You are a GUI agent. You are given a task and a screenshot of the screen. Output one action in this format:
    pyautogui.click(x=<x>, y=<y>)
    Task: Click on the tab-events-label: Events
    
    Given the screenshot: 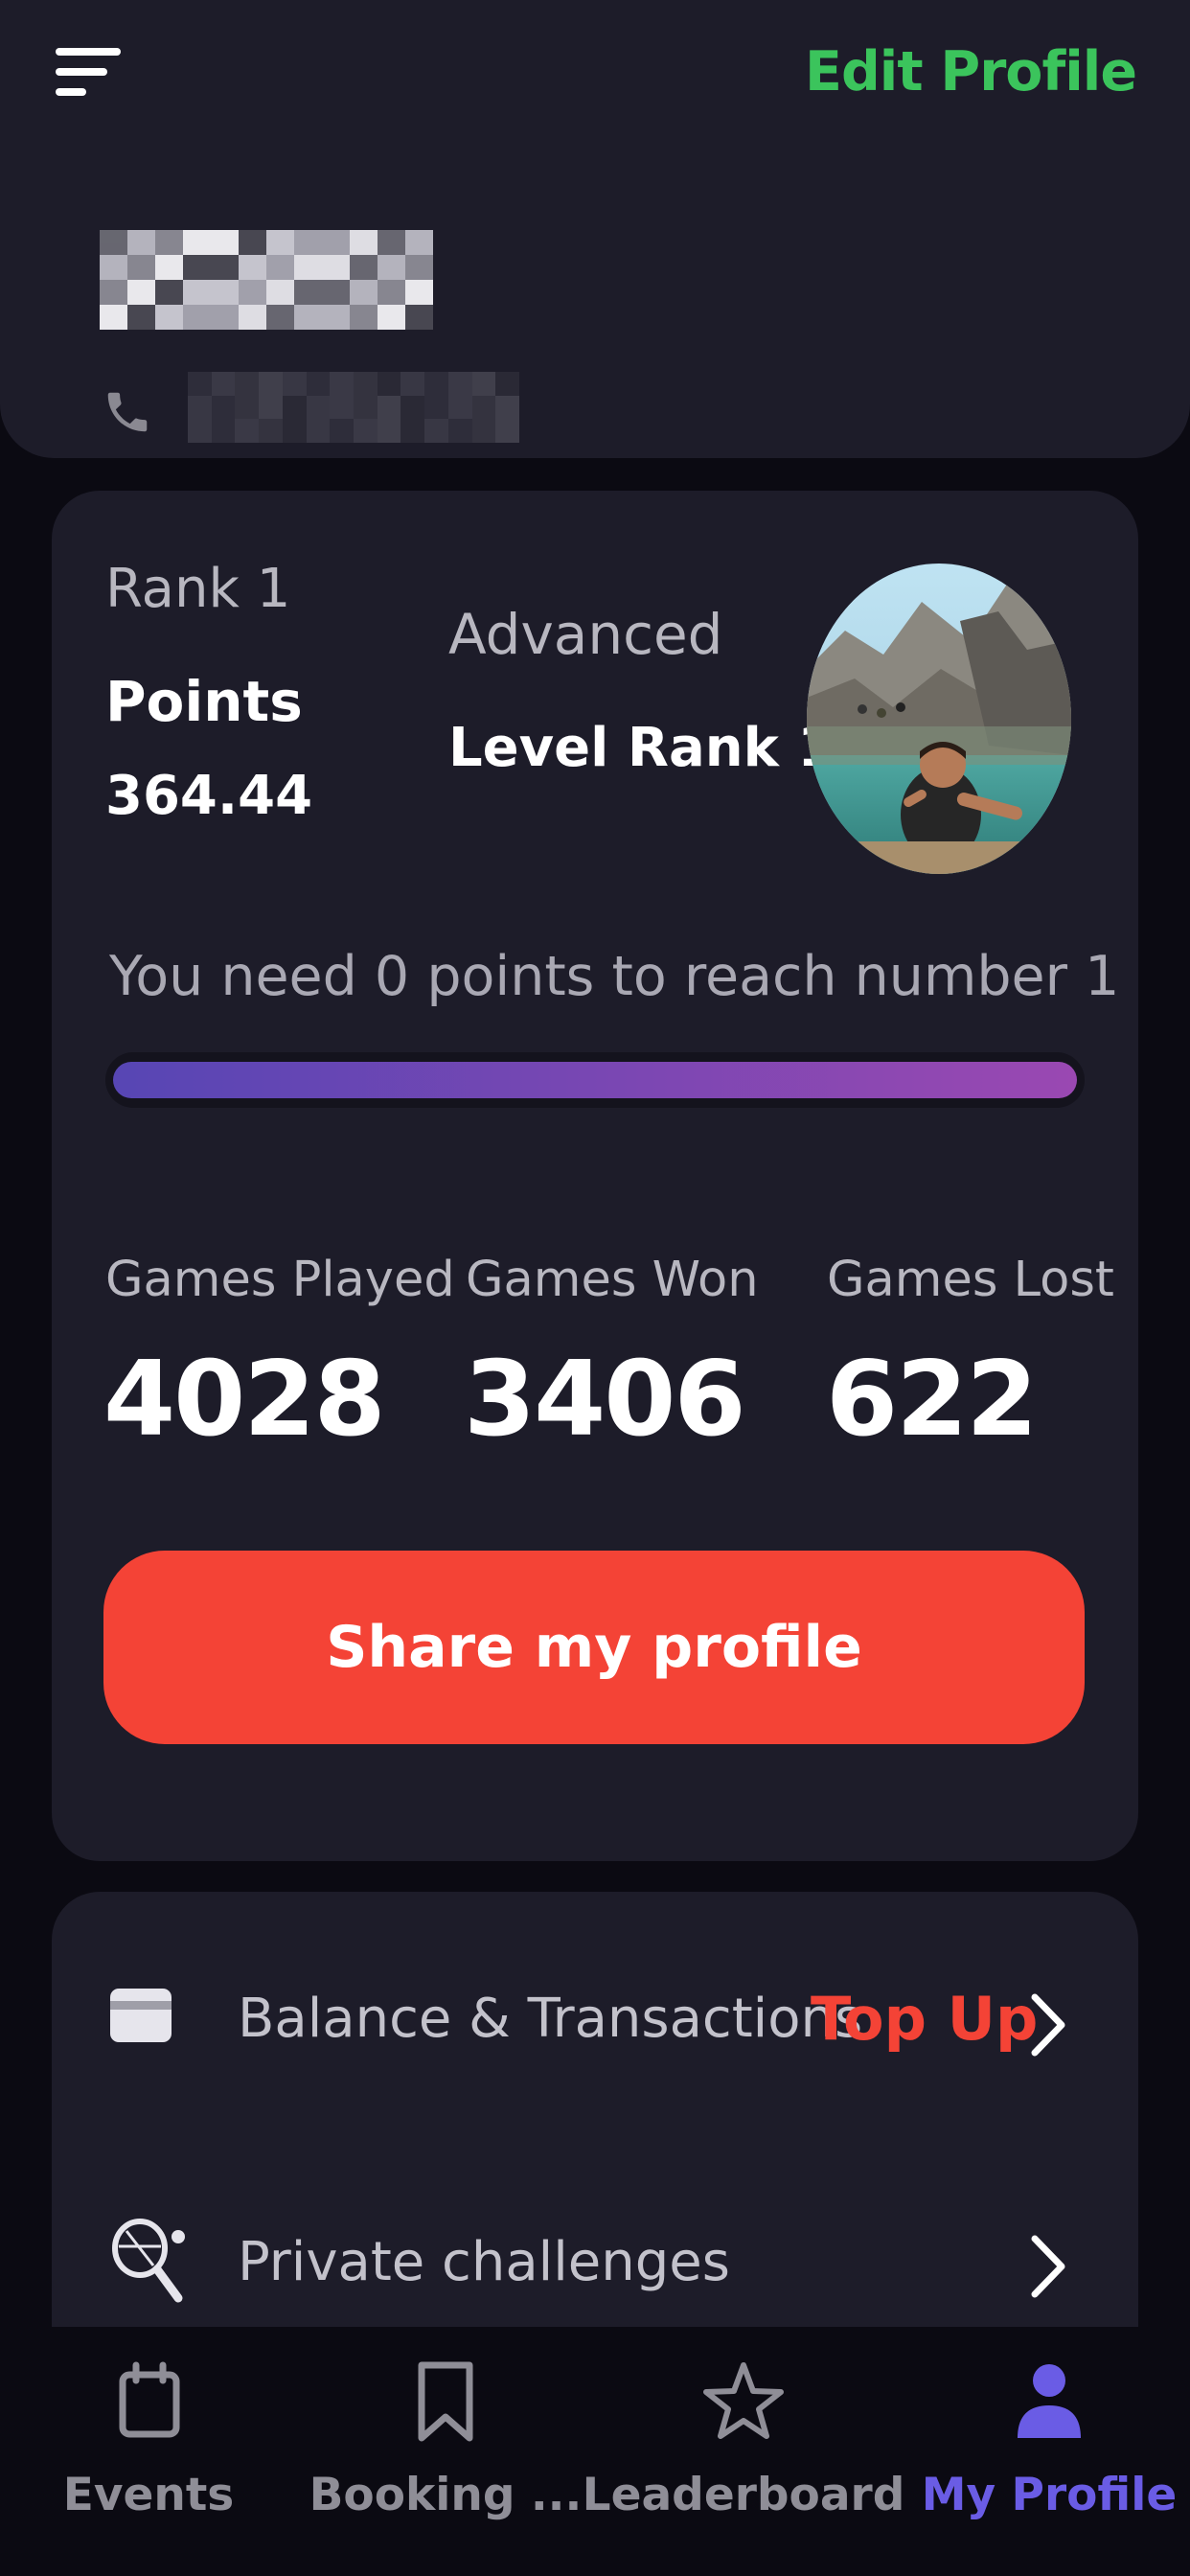 What is the action you would take?
    pyautogui.click(x=148, y=2495)
    